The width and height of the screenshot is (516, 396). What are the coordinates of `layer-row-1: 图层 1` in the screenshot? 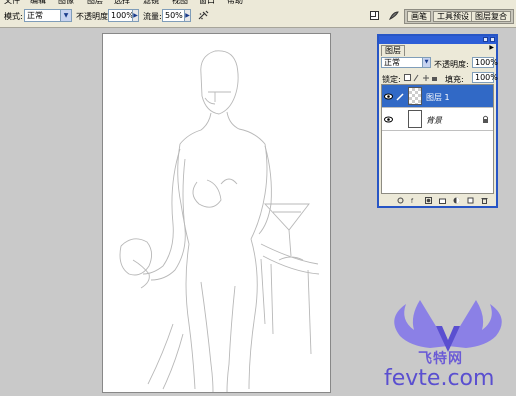 It's located at (437, 96).